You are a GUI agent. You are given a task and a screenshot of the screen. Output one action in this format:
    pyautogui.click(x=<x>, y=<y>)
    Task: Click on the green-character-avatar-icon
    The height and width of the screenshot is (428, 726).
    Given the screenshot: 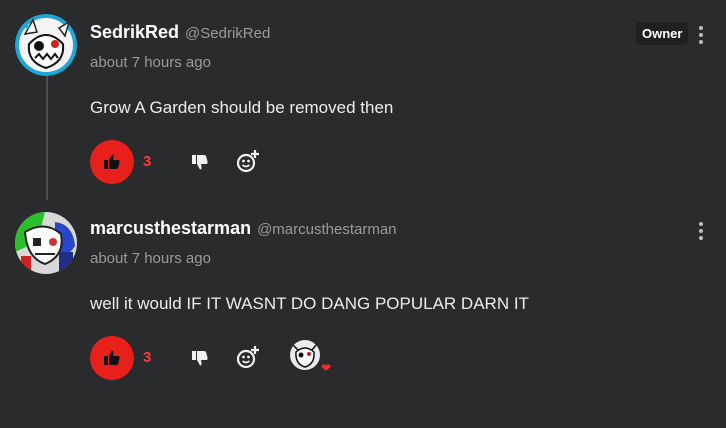 What is the action you would take?
    pyautogui.click(x=46, y=243)
    